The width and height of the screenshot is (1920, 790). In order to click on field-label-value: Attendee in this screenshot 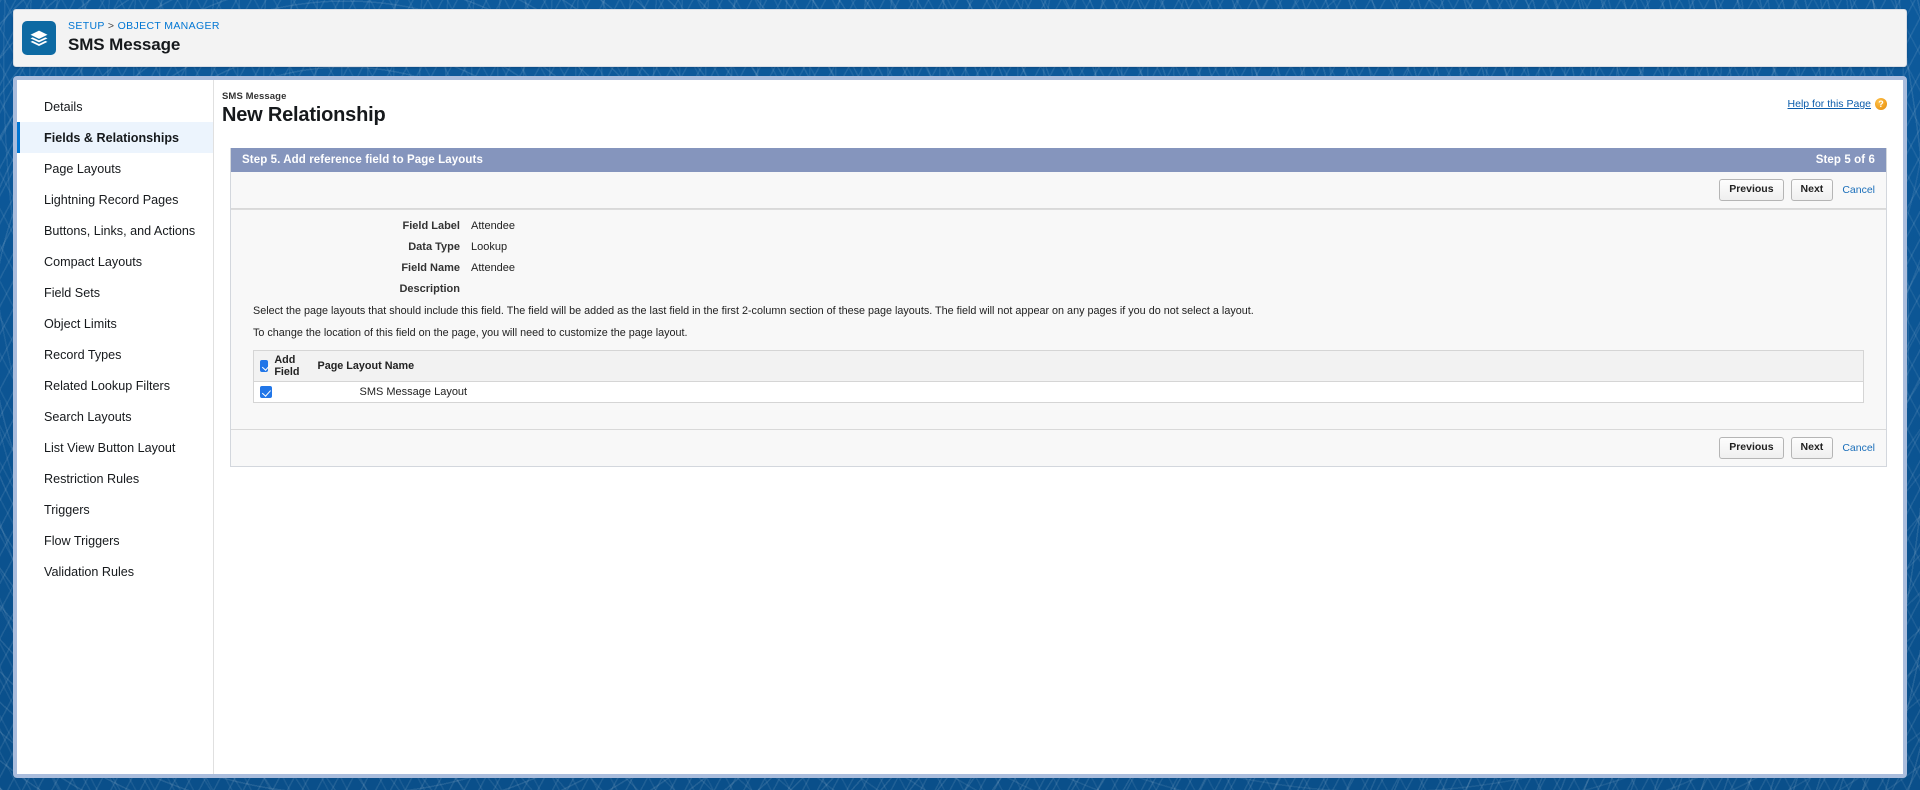, I will do `click(493, 226)`.